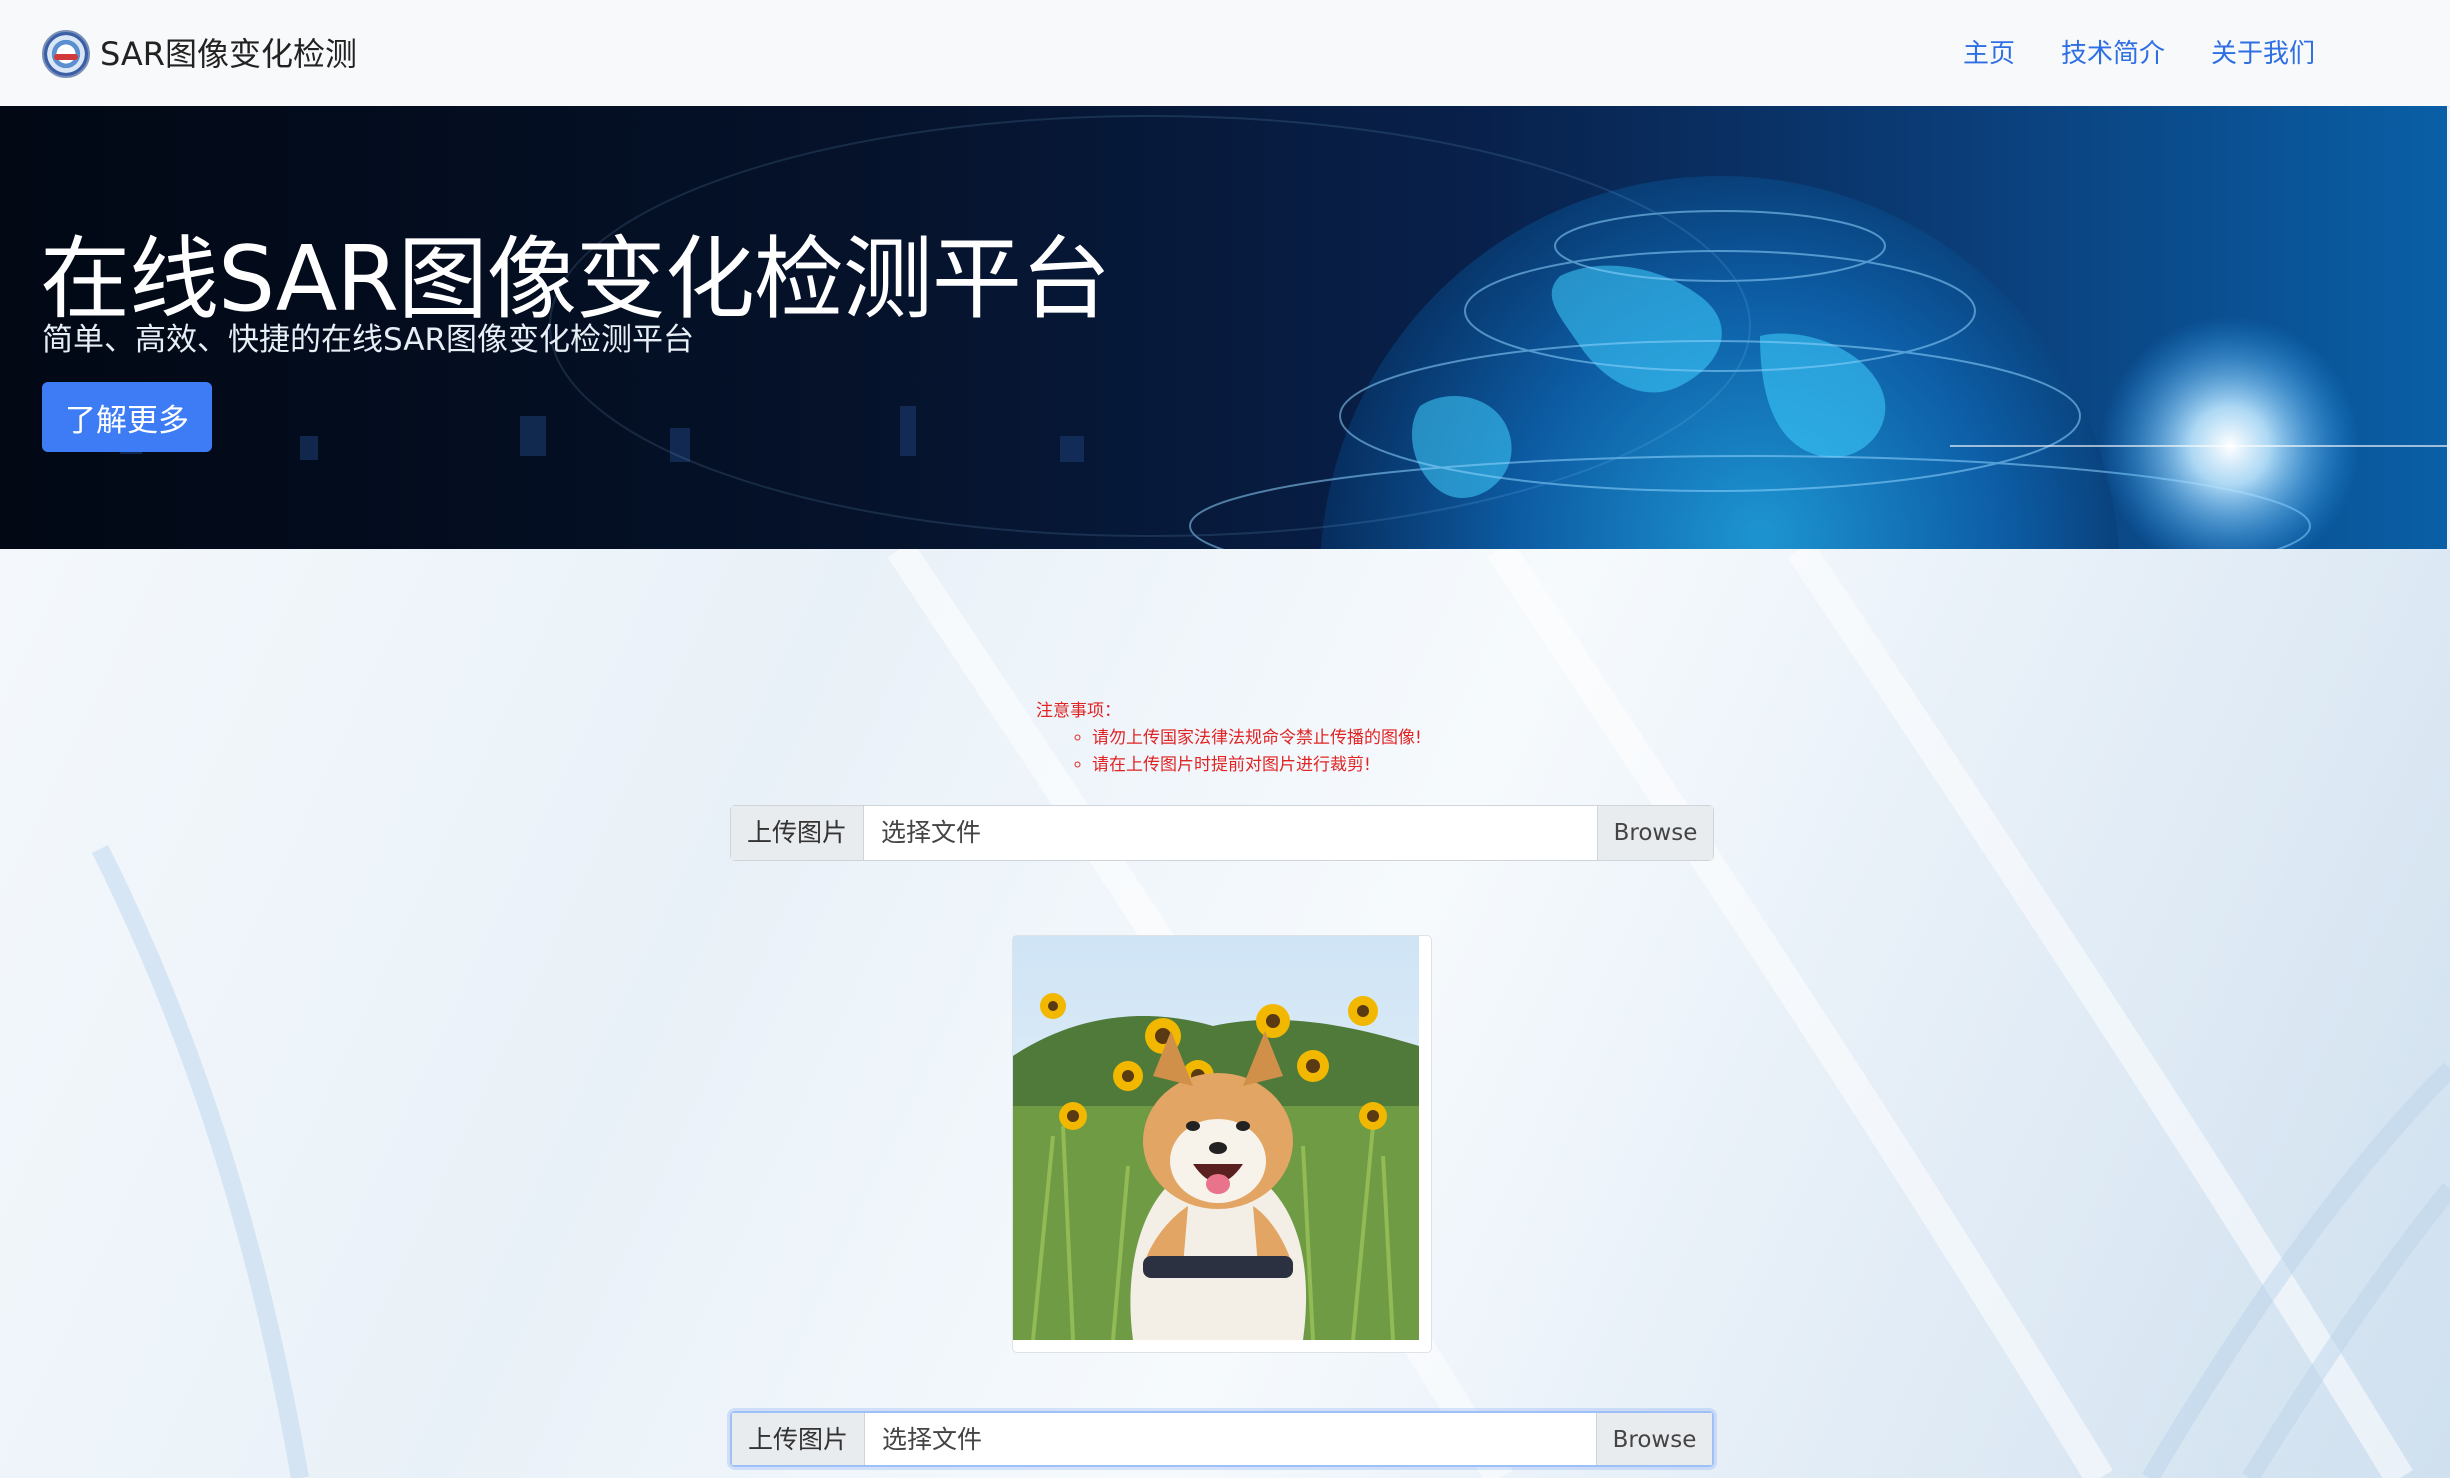 Image resolution: width=2450 pixels, height=1478 pixels. What do you see at coordinates (1078, 711) in the screenshot?
I see `notice-heading: 注意事项：` at bounding box center [1078, 711].